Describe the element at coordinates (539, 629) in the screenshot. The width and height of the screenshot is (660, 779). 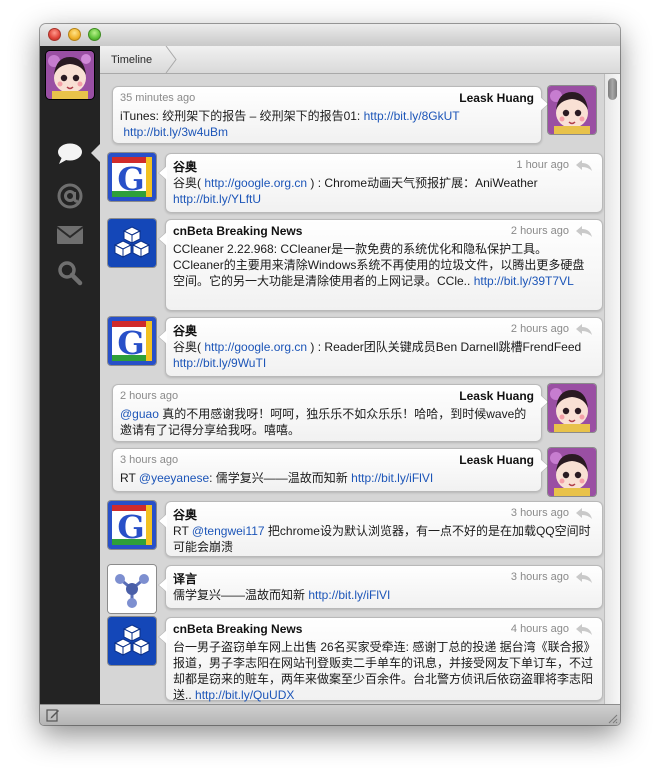
I see `tweet-time: 4 hours ago` at that location.